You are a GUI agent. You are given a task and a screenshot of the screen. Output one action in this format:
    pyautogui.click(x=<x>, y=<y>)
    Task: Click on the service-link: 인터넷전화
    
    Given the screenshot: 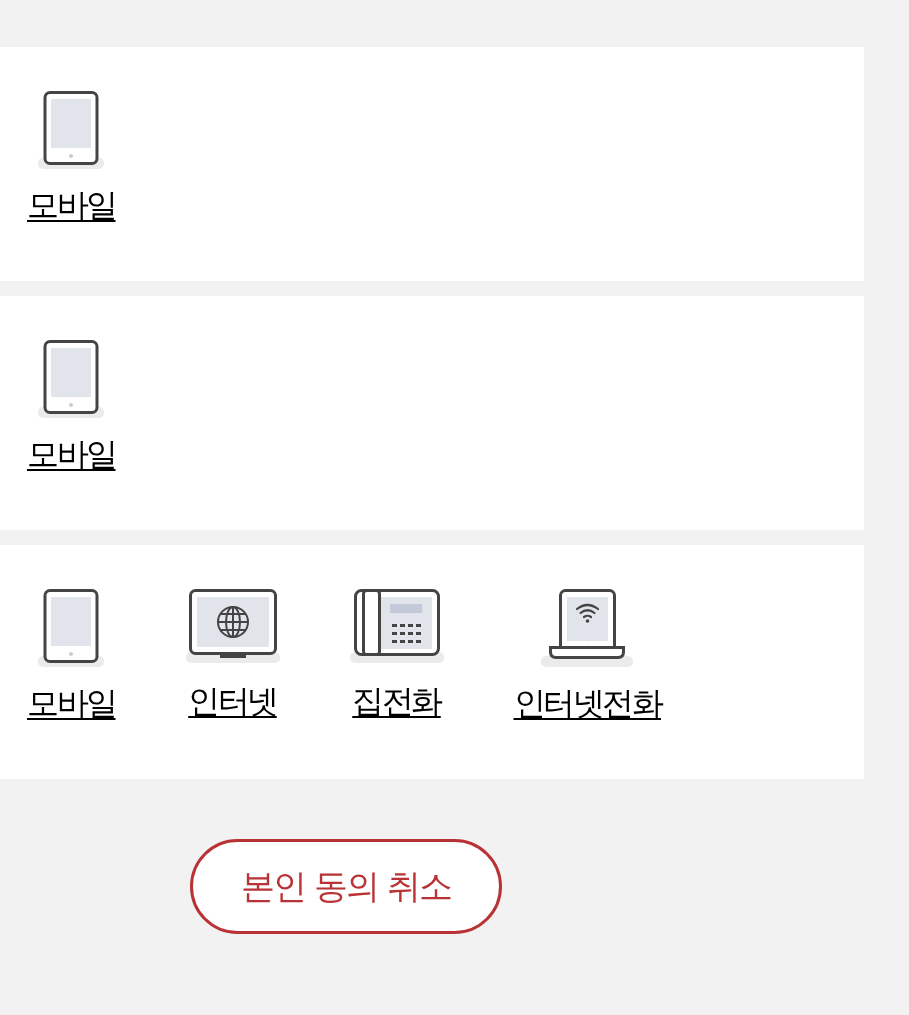 What is the action you would take?
    pyautogui.click(x=587, y=703)
    